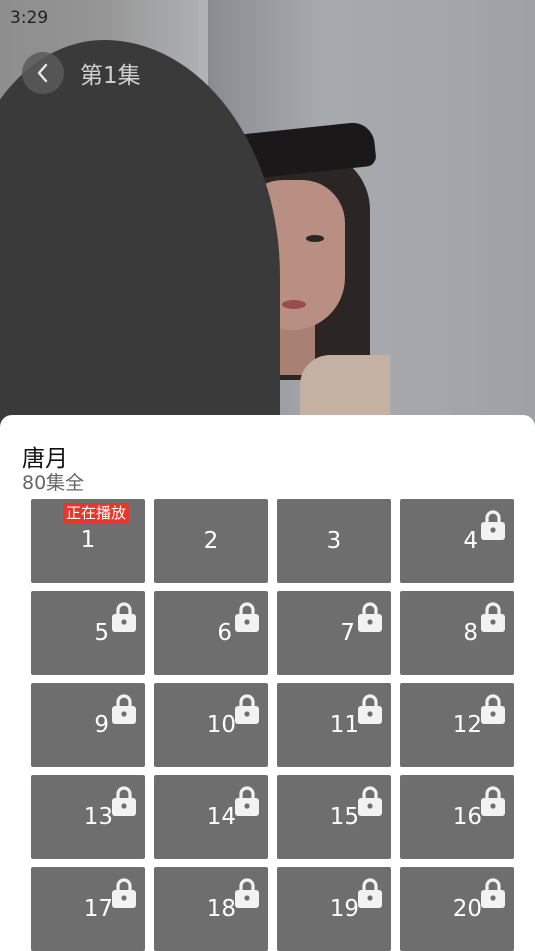 The image size is (535, 951). What do you see at coordinates (221, 909) in the screenshot?
I see `episode-number: 18` at bounding box center [221, 909].